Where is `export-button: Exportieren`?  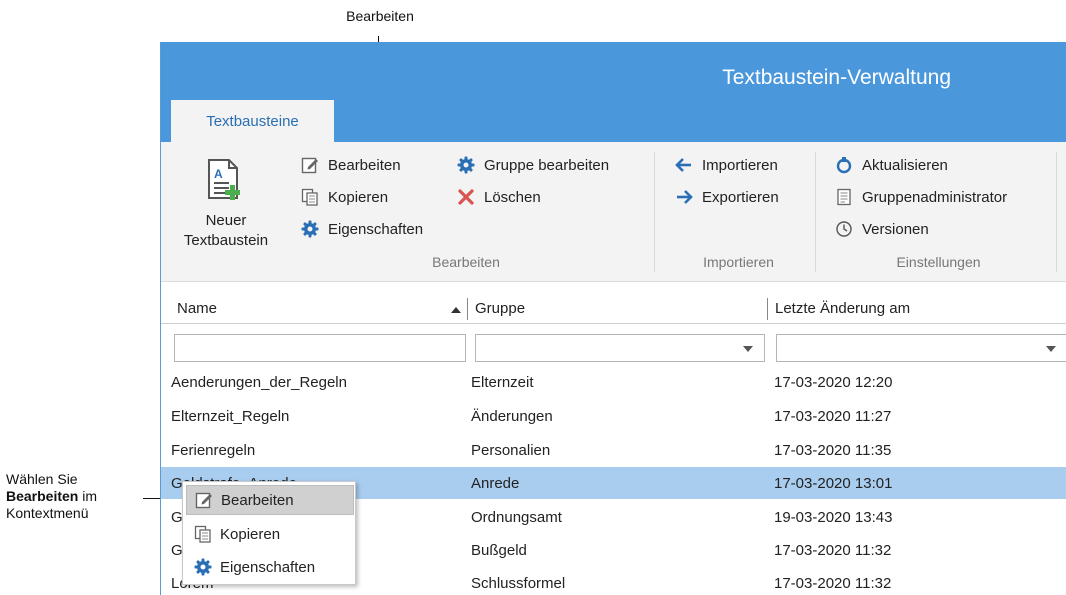 export-button: Exportieren is located at coordinates (727, 197).